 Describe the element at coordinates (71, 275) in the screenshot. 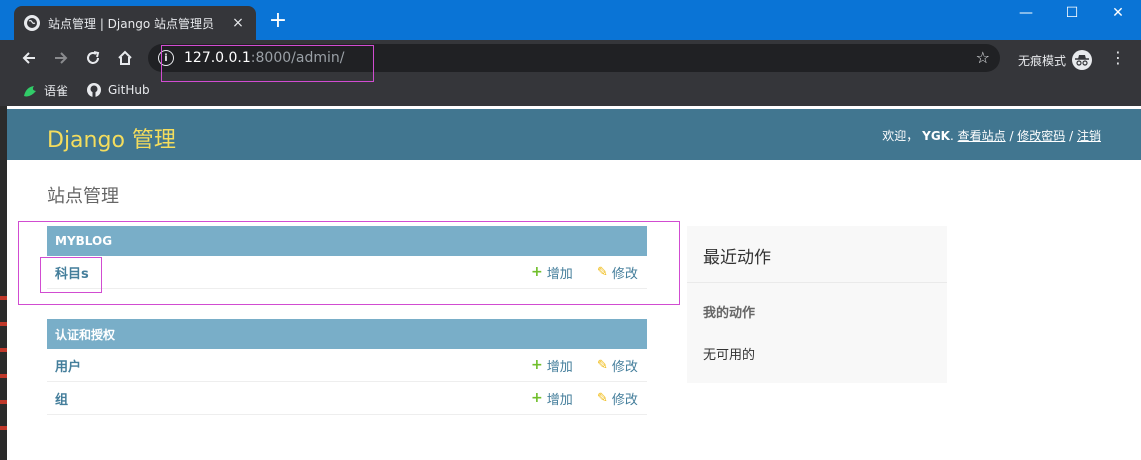

I see `annotation-box-model` at that location.